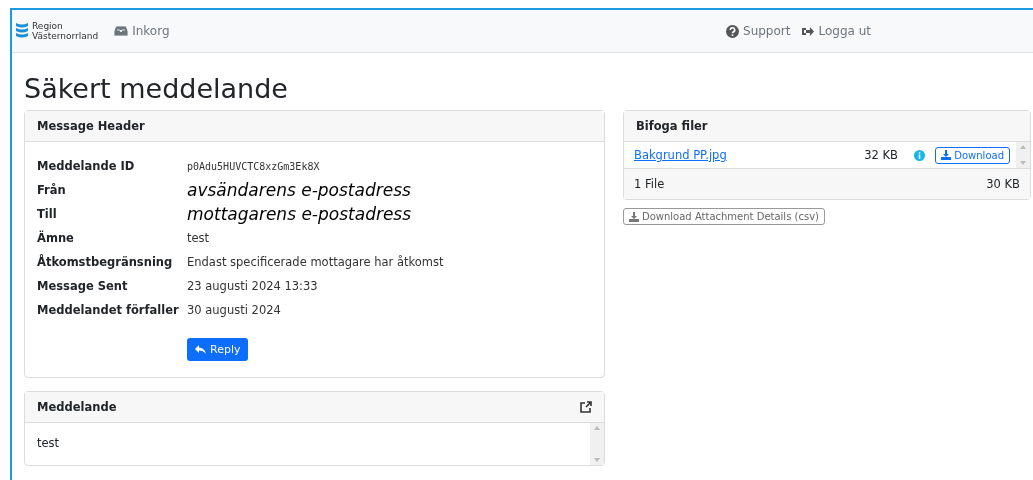 This screenshot has width=1033, height=480. I want to click on field-label: Ämne, so click(56, 238).